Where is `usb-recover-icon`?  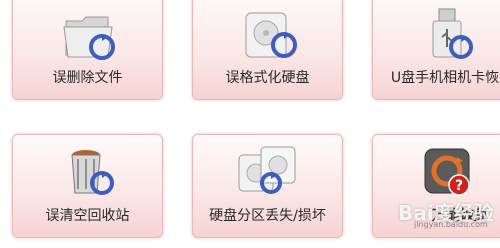 usb-recover-icon is located at coordinates (447, 35).